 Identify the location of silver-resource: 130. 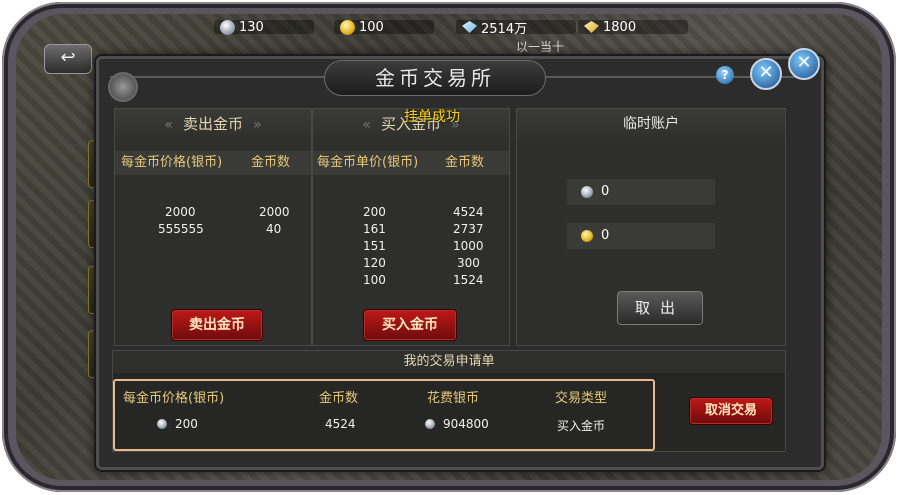
(242, 27).